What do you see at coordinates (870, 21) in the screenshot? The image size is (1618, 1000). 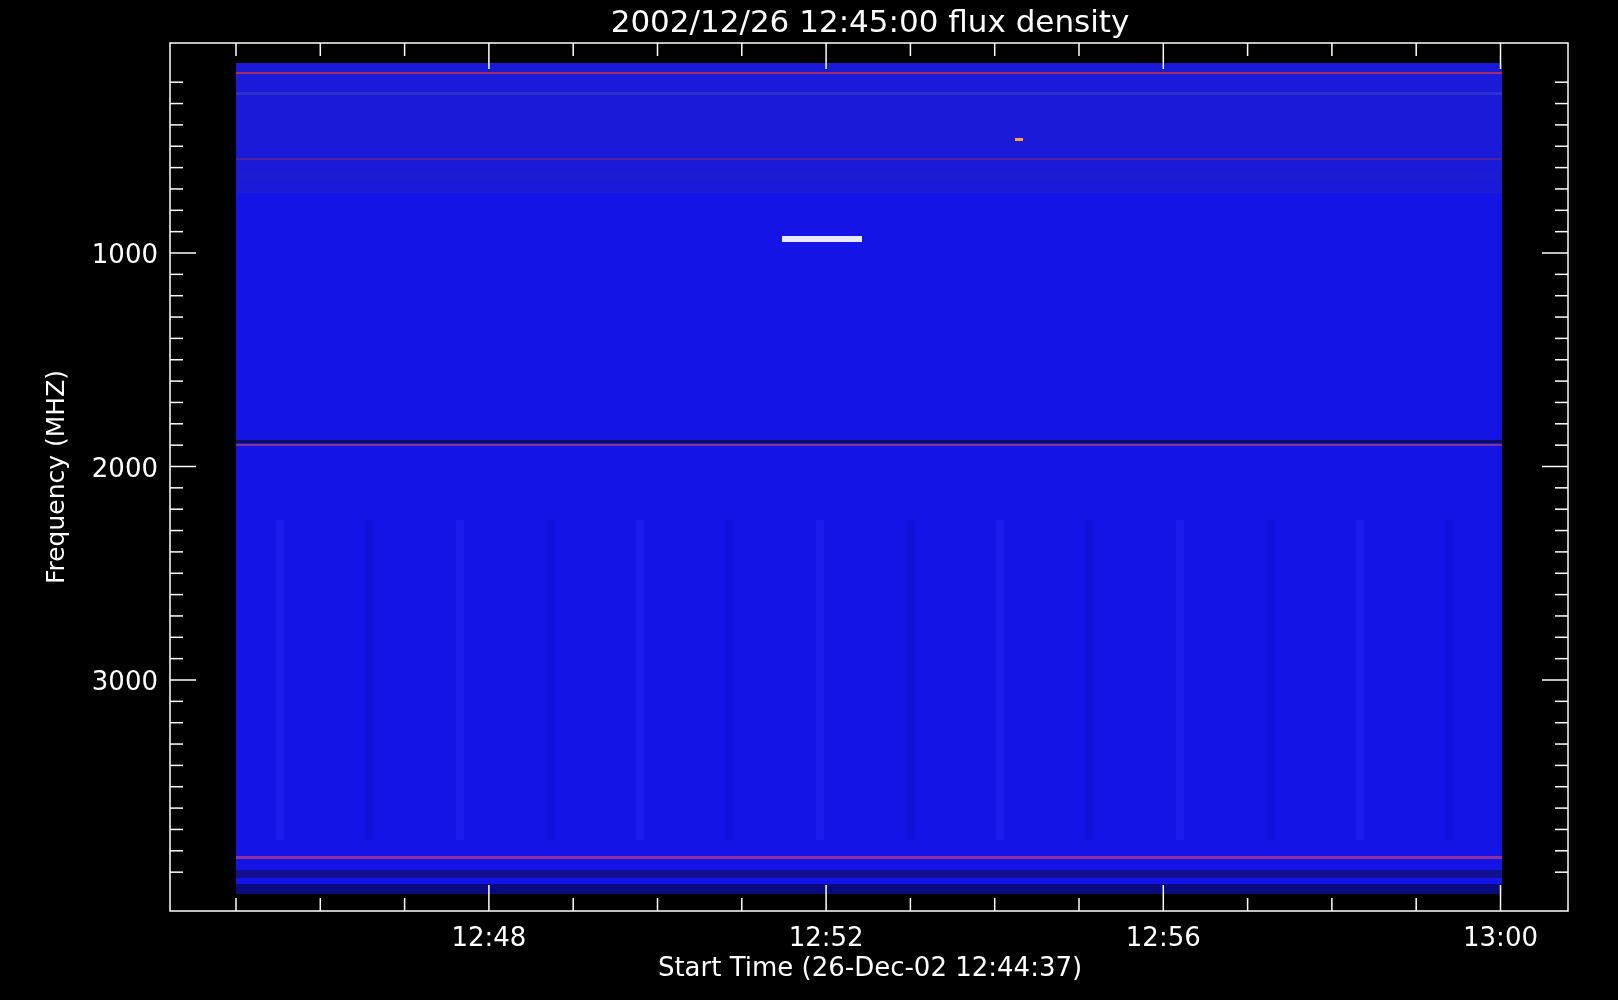 I see `chart-title: 2002/12/26 12:45:00 flux density` at bounding box center [870, 21].